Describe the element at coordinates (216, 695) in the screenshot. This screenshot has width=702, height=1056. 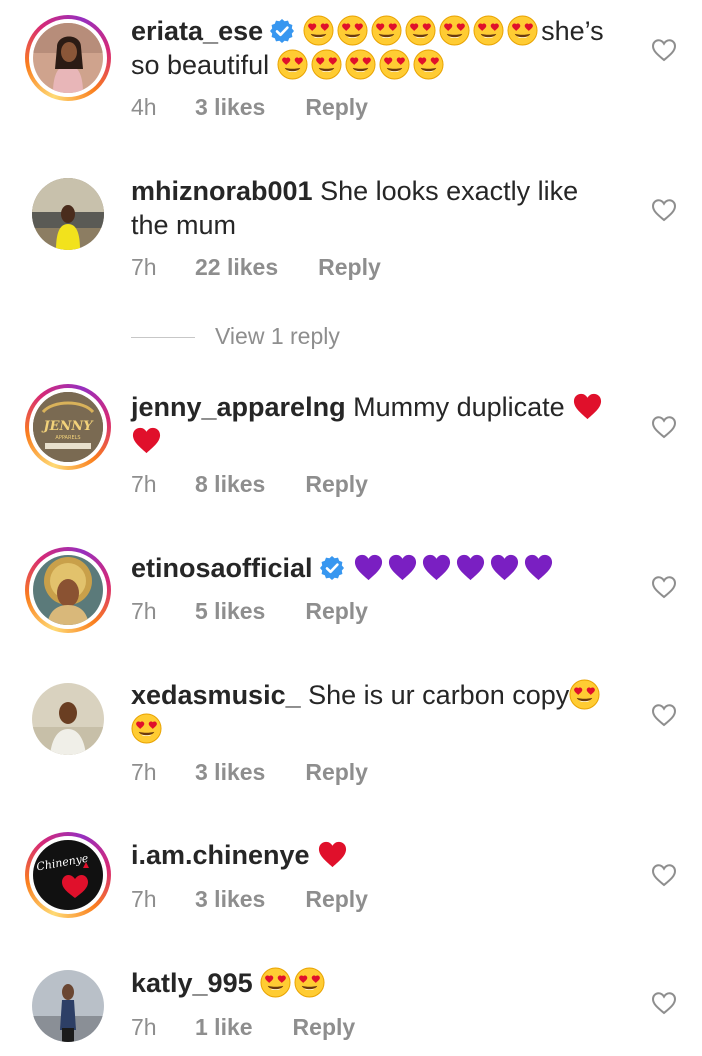
I see `comment-username: xedasmusic_` at that location.